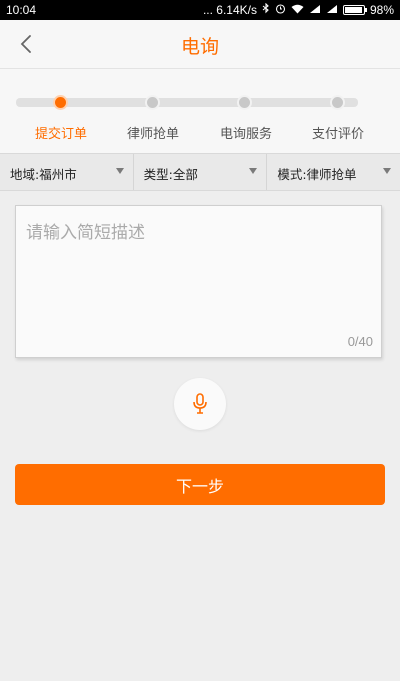 This screenshot has width=400, height=681. Describe the element at coordinates (354, 10) in the screenshot. I see `battery-icon` at that location.